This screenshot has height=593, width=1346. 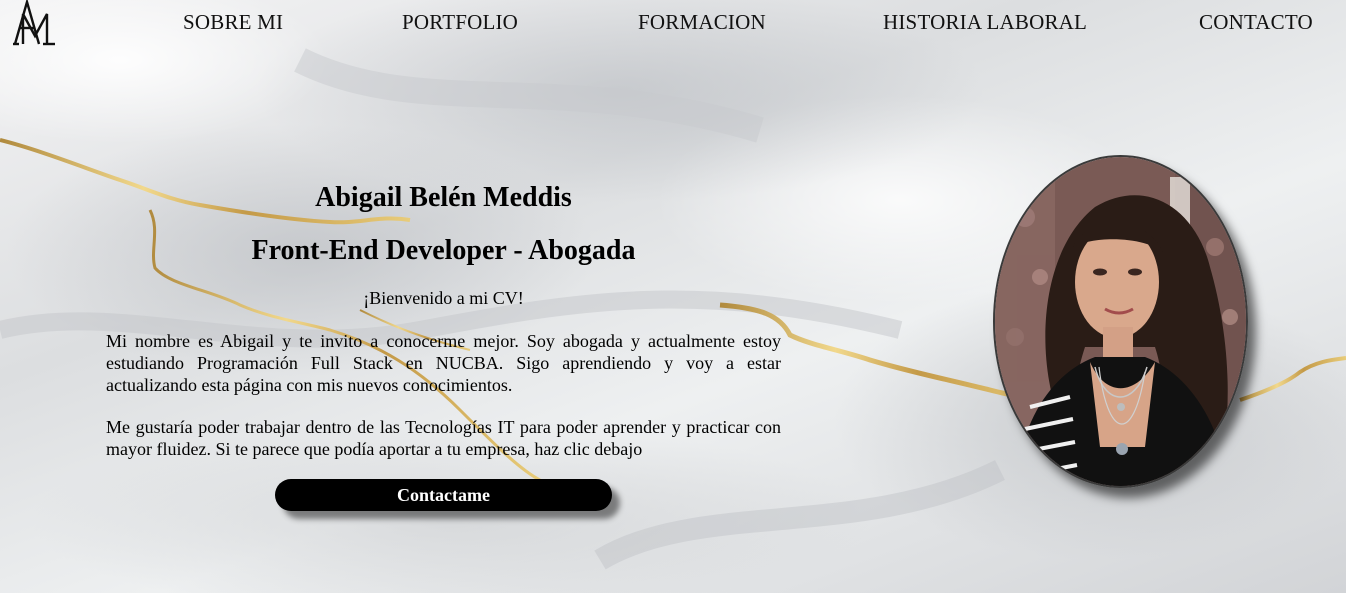 What do you see at coordinates (1256, 22) in the screenshot?
I see `nav-contacto: CONTACTO` at bounding box center [1256, 22].